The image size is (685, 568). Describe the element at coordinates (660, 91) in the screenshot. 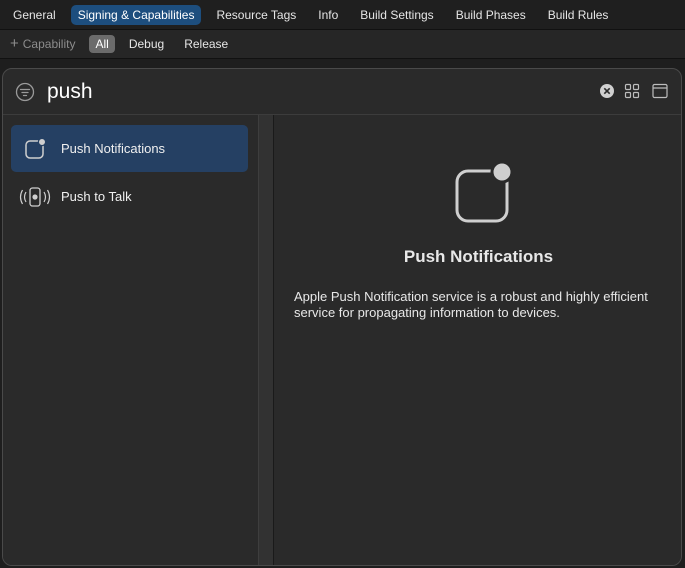

I see `window-icon` at that location.